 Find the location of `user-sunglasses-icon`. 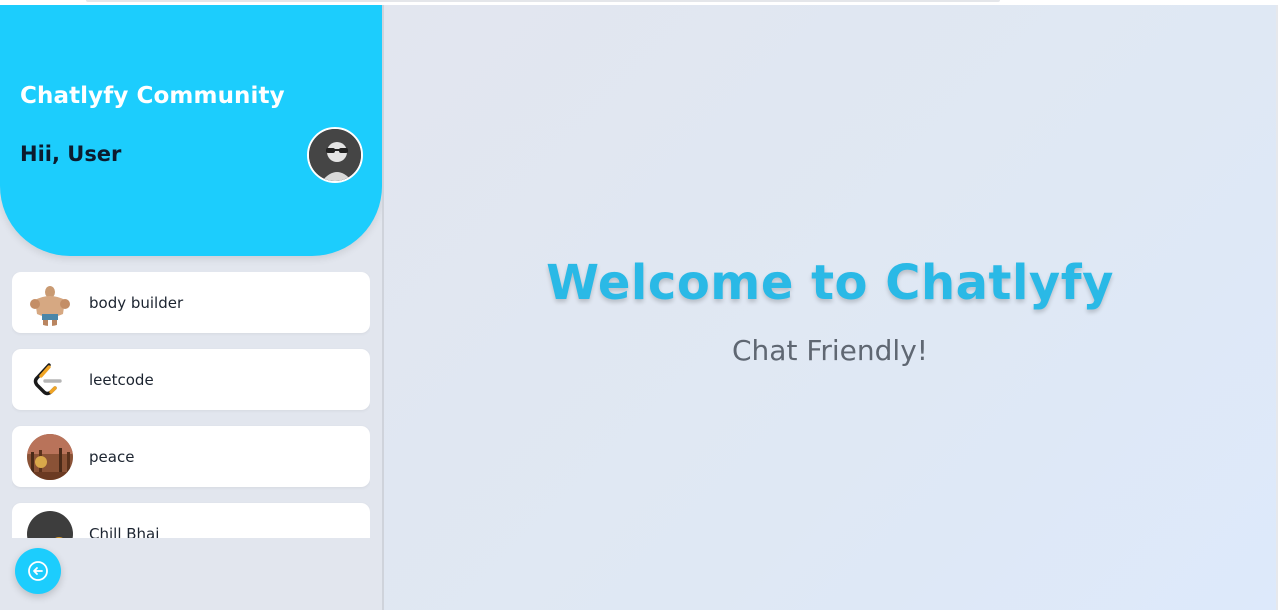

user-sunglasses-icon is located at coordinates (335, 155).